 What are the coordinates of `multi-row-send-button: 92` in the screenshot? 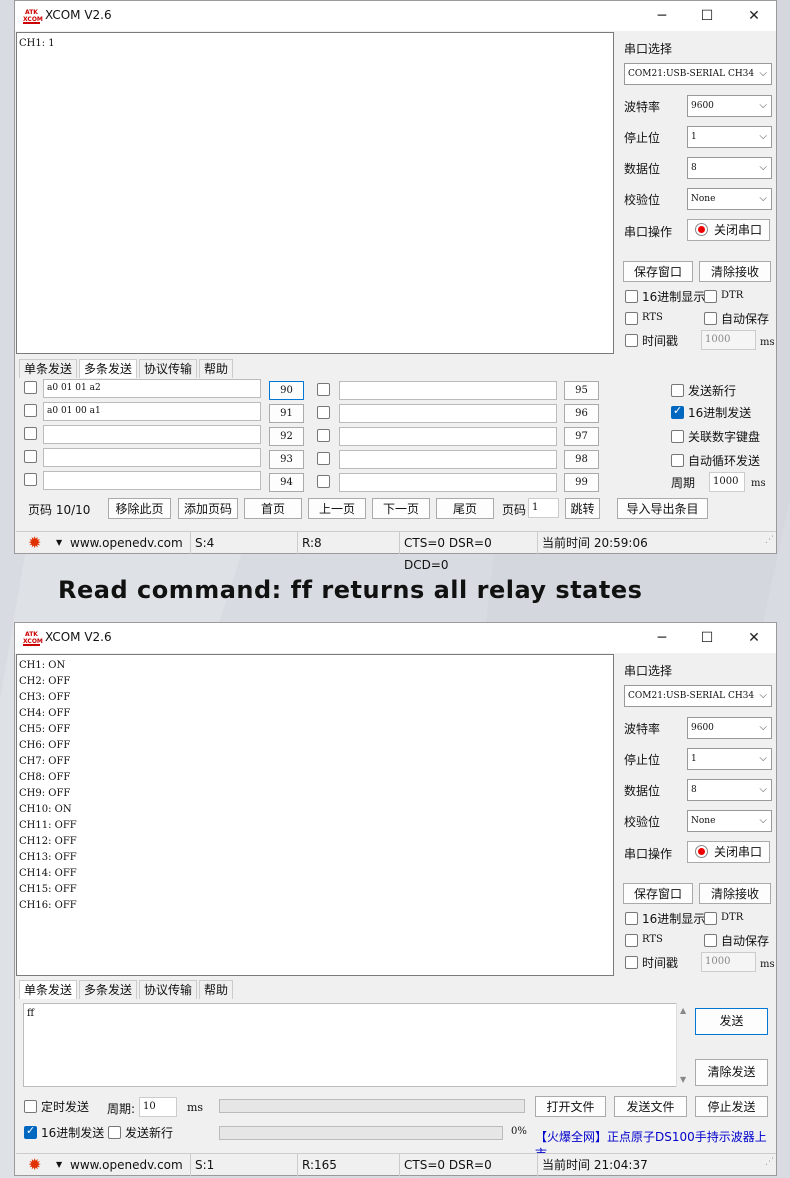 It's located at (286, 436).